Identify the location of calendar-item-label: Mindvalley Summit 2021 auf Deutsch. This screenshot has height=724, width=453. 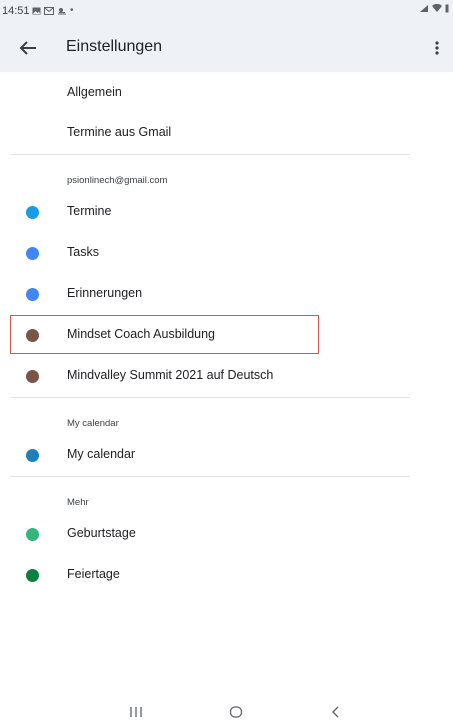
(170, 375).